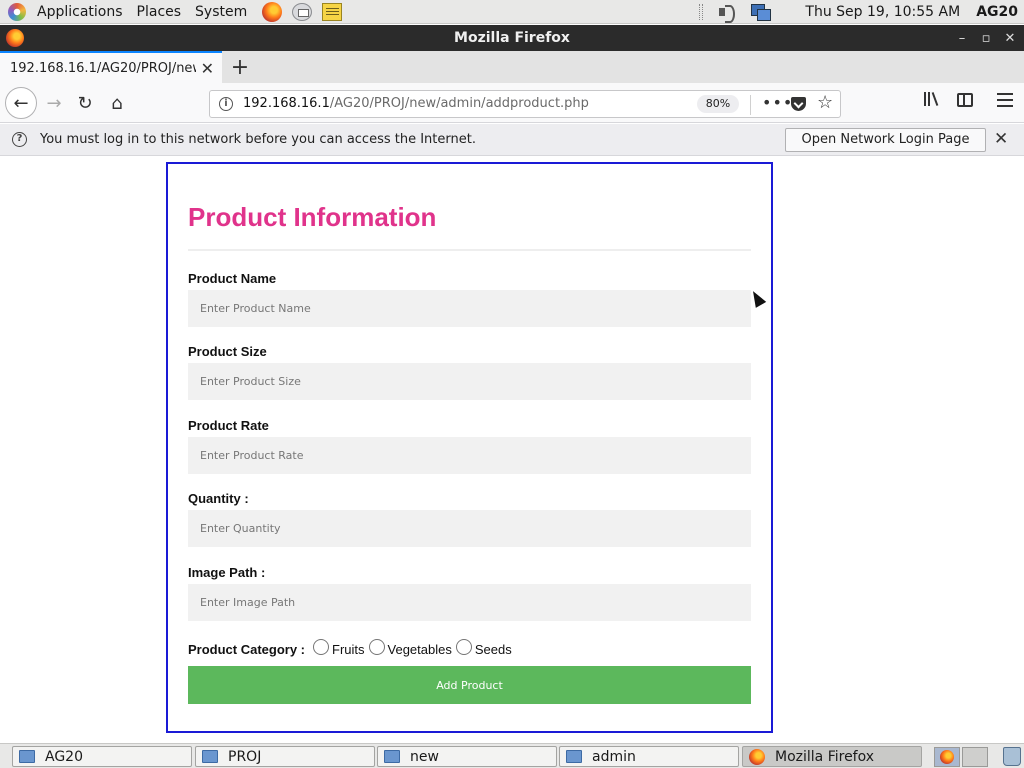 The image size is (1024, 768). I want to click on bookmark-star-icon: ☆, so click(825, 102).